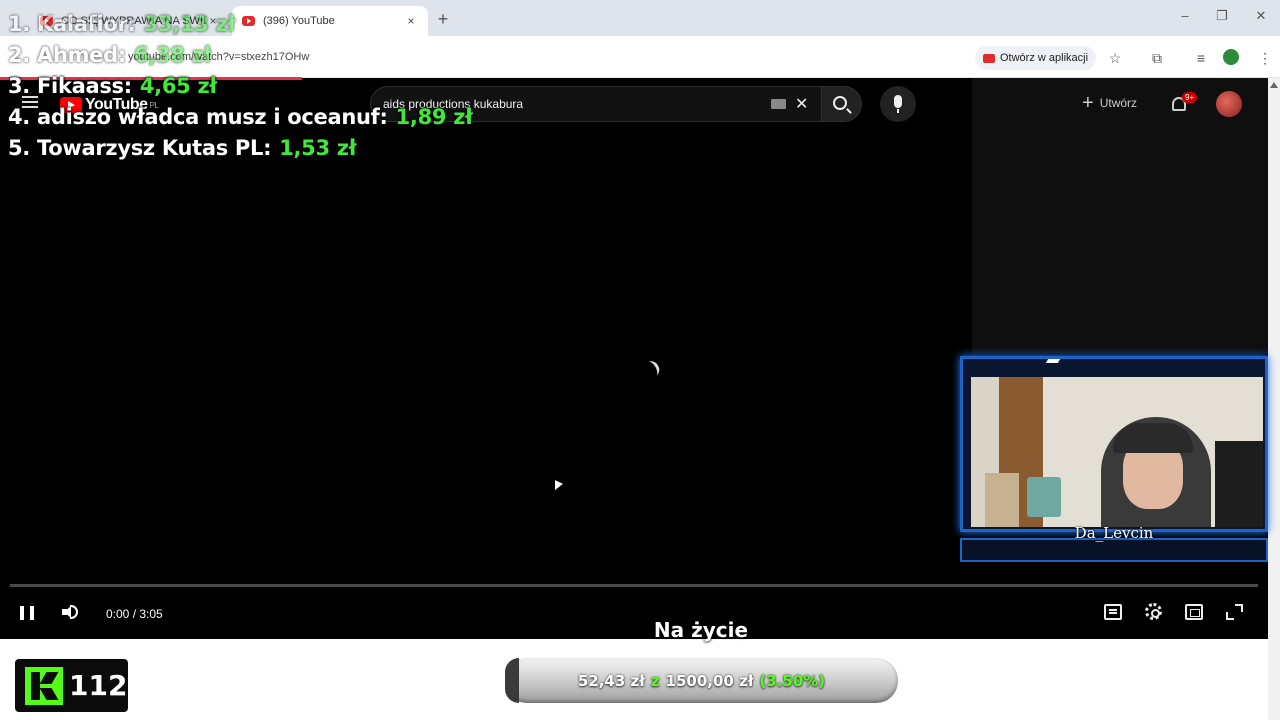 The width and height of the screenshot is (1280, 720). Describe the element at coordinates (559, 487) in the screenshot. I see `mouse-cursor-icon` at that location.